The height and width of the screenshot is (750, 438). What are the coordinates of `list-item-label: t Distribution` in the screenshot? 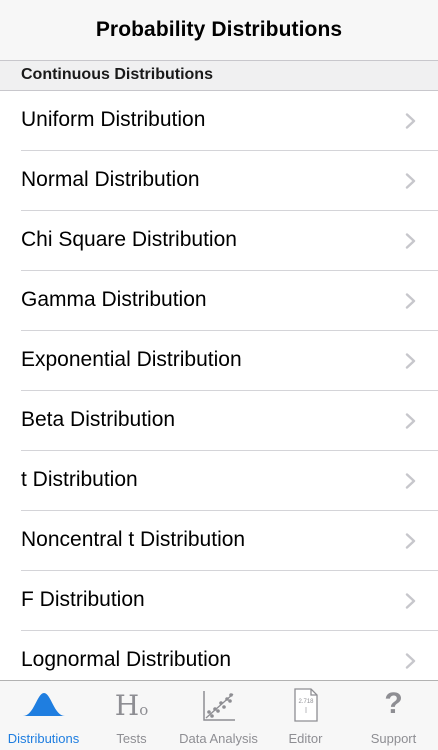 It's located at (79, 479).